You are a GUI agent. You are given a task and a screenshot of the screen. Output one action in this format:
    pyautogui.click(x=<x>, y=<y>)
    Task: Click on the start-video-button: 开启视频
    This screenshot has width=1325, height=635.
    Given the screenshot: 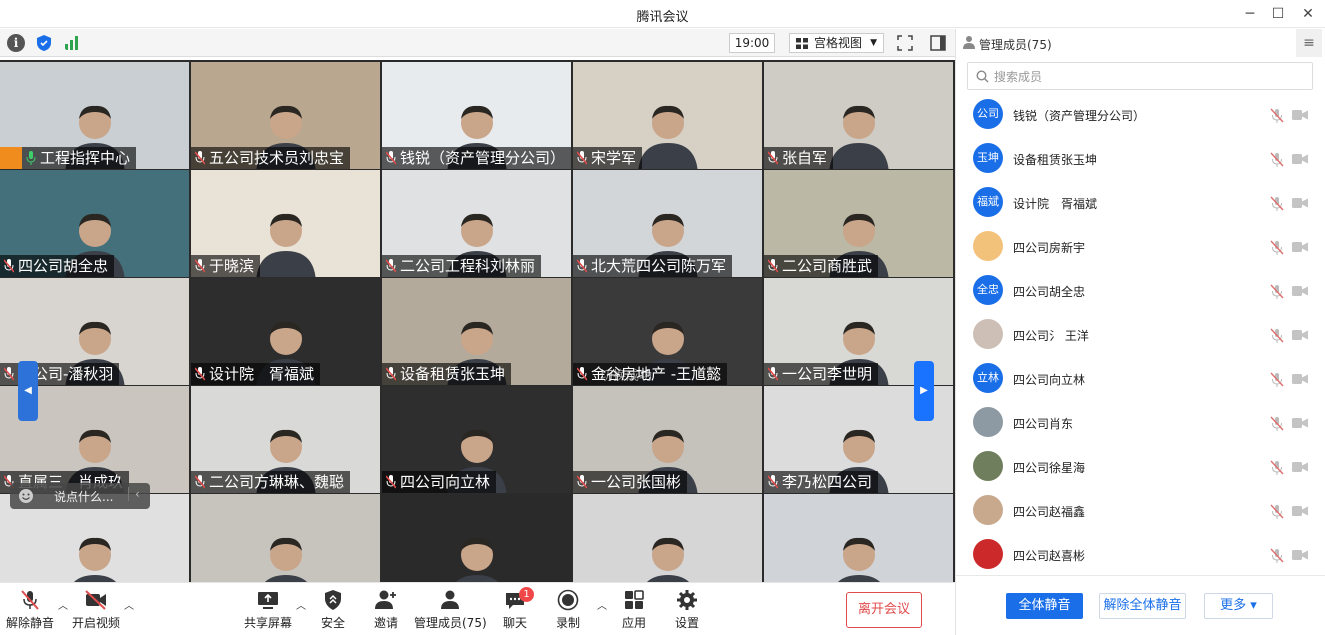 What is the action you would take?
    pyautogui.click(x=96, y=611)
    